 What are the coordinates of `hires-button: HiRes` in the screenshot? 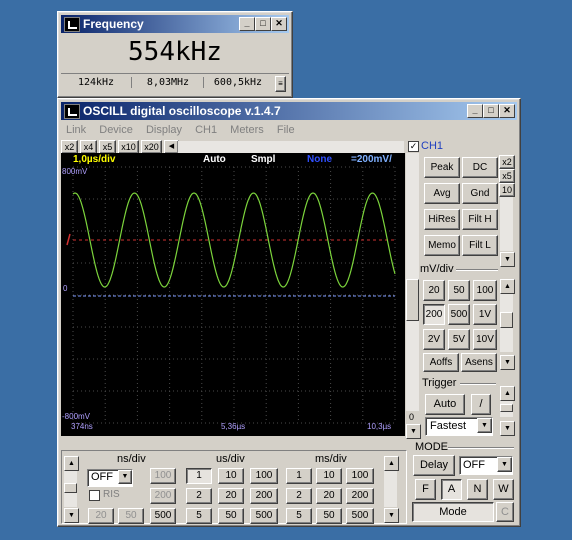 It's located at (442, 219).